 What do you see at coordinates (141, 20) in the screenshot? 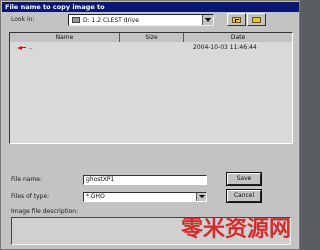
I see `look-in-combo: D: 1.2 CLEST drive` at bounding box center [141, 20].